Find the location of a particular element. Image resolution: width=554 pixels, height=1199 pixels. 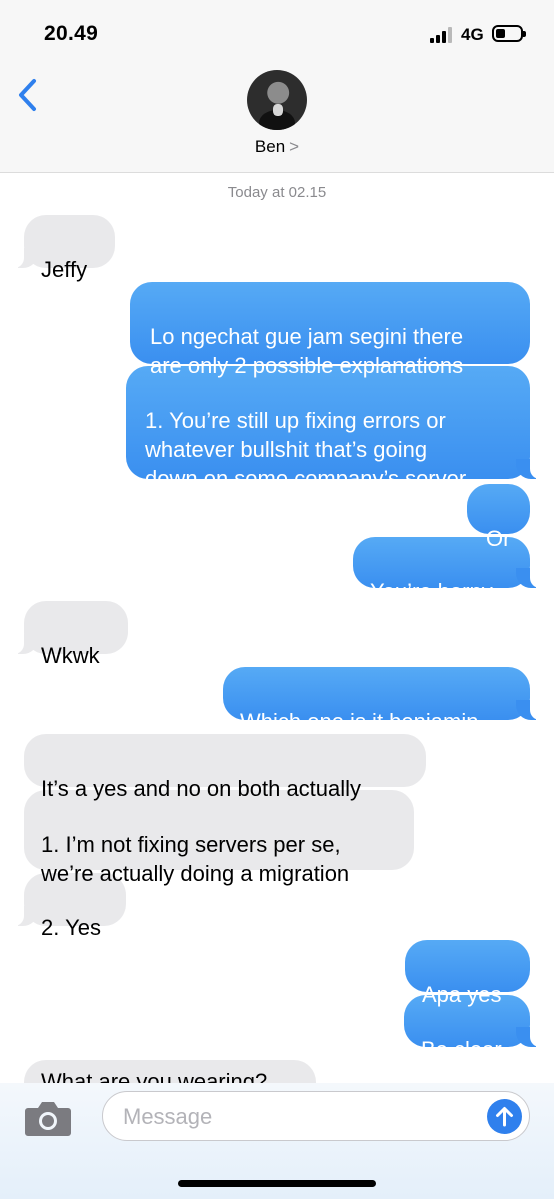

contact-name: Ben is located at coordinates (270, 146).